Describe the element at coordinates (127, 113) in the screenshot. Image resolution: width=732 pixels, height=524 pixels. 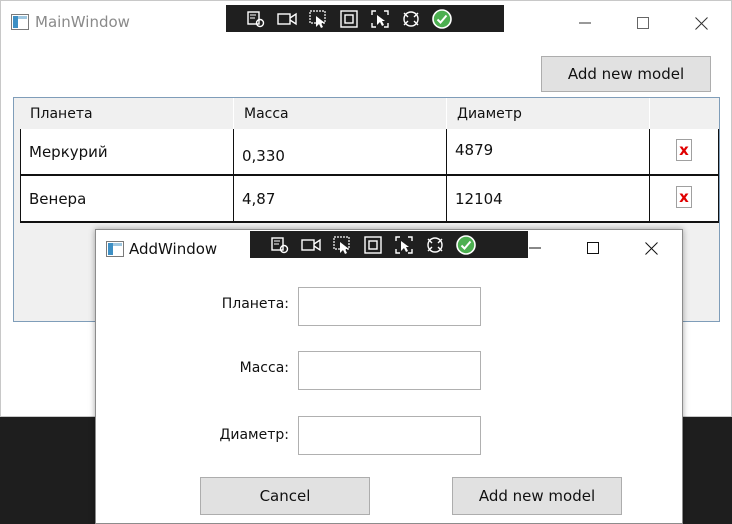
I see `column-header-planet: Планета` at that location.